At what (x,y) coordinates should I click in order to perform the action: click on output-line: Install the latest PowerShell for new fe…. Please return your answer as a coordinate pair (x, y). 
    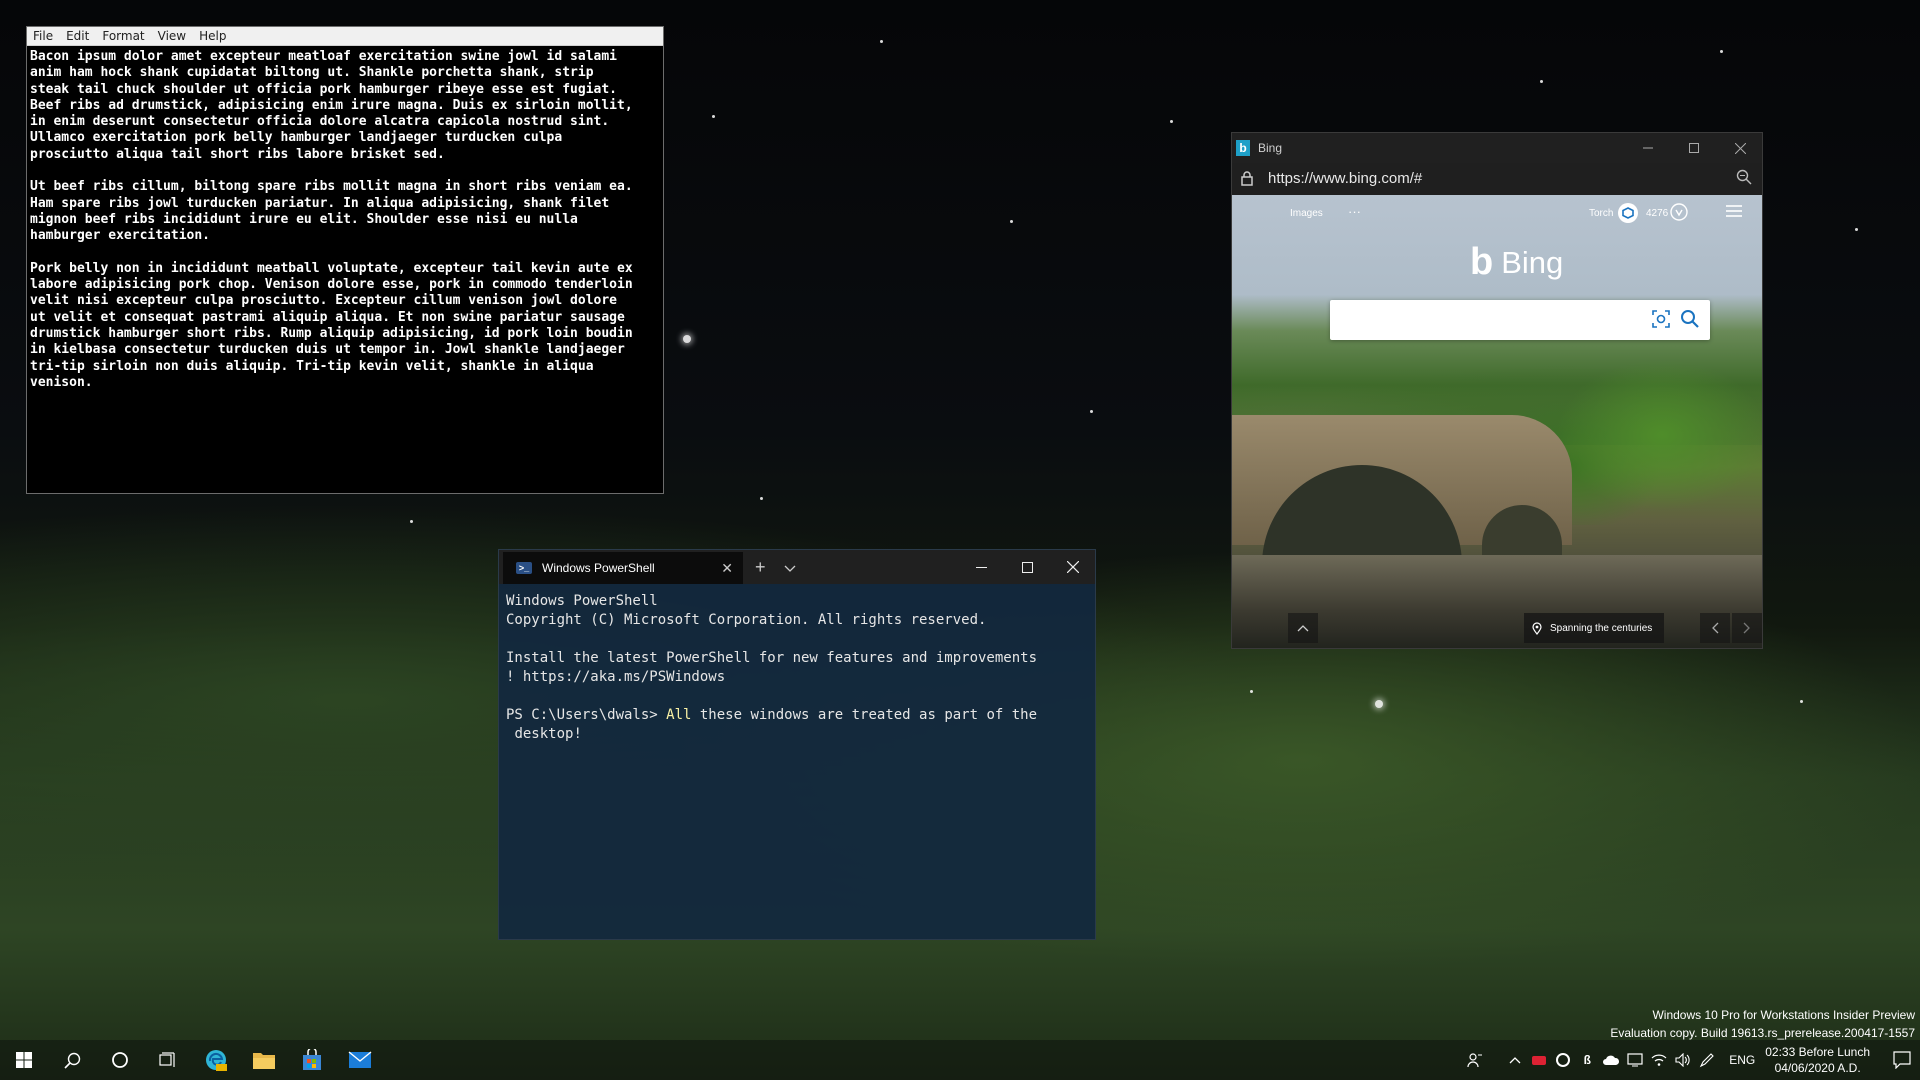
    Looking at the image, I should click on (772, 658).